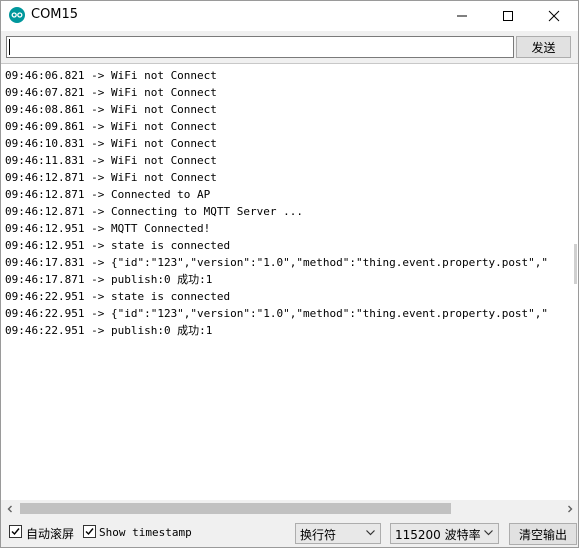 The width and height of the screenshot is (579, 548). Describe the element at coordinates (118, 296) in the screenshot. I see `log-line: 09:46:22.951 -> state is connected` at that location.